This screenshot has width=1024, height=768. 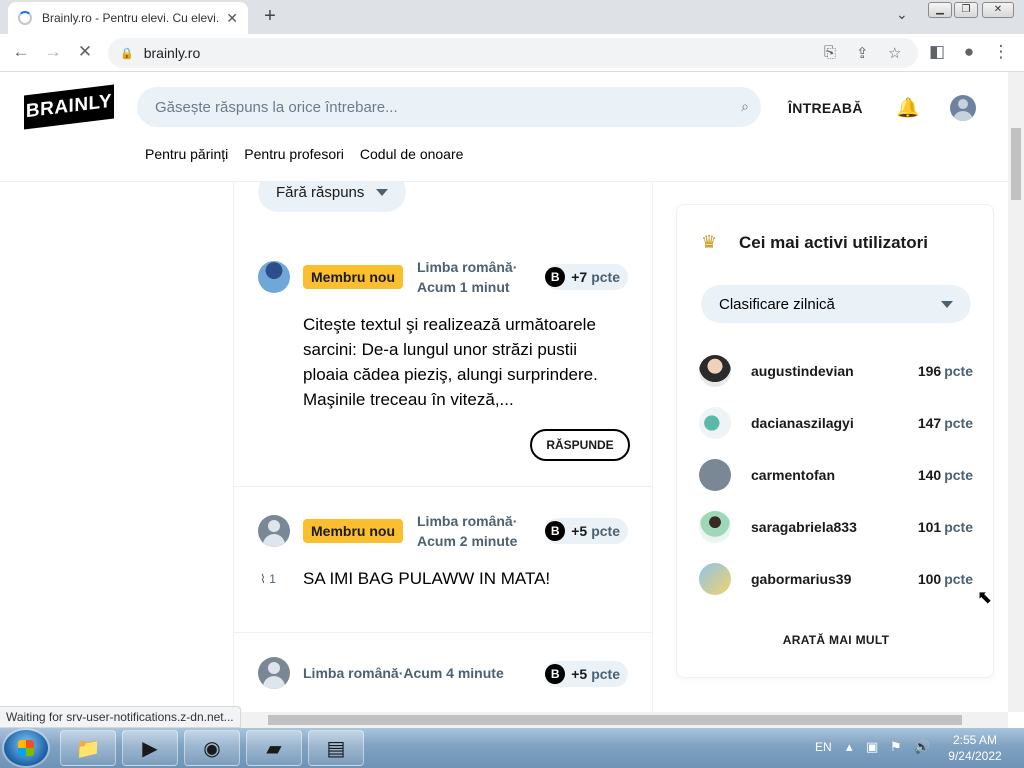 I want to click on answer-button: RĂSPUNDE, so click(x=580, y=445).